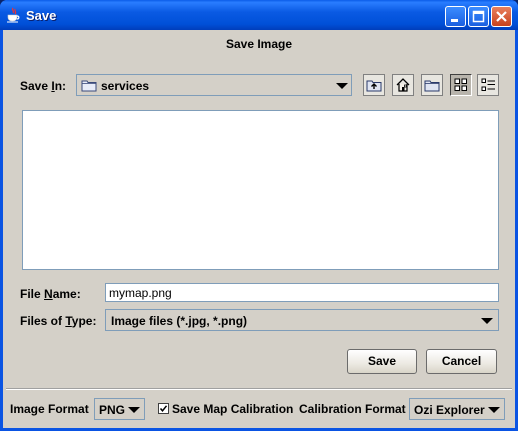 The width and height of the screenshot is (518, 431). What do you see at coordinates (302, 292) in the screenshot?
I see `file-name-input: mymap.png` at bounding box center [302, 292].